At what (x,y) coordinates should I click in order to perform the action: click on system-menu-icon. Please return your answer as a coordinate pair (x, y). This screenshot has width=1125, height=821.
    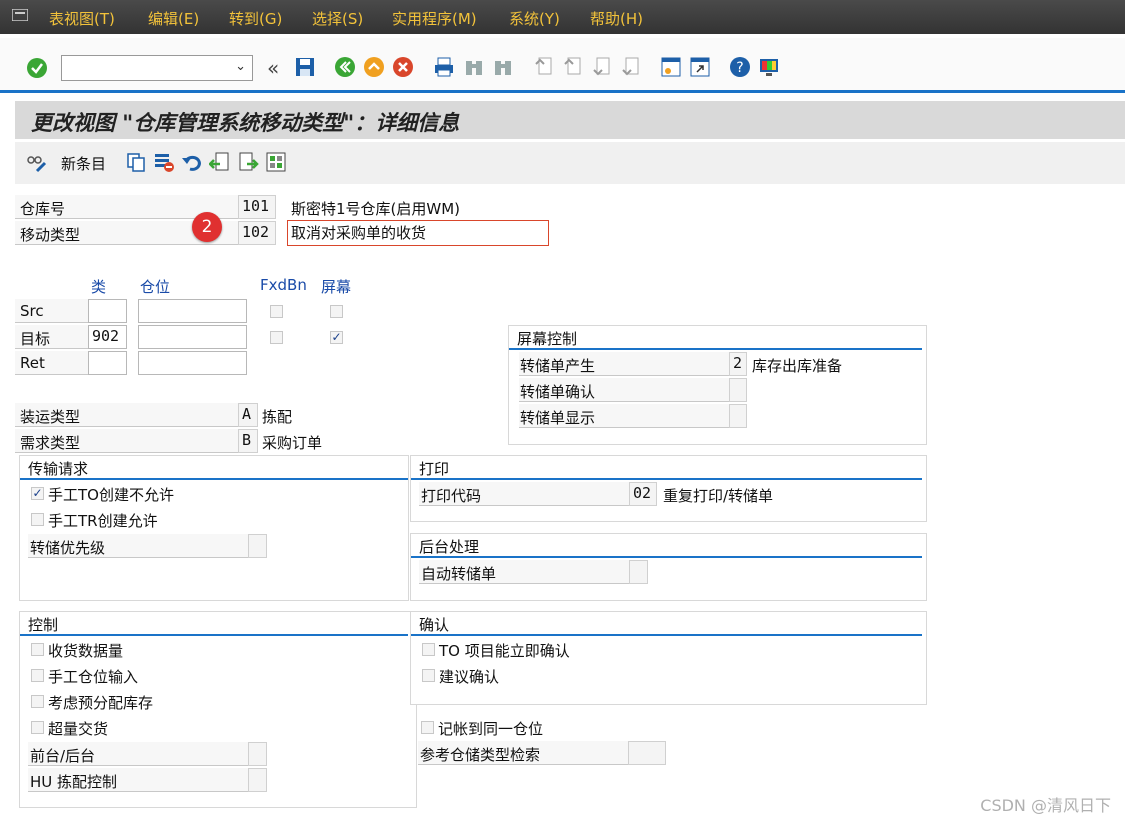
    Looking at the image, I should click on (20, 15).